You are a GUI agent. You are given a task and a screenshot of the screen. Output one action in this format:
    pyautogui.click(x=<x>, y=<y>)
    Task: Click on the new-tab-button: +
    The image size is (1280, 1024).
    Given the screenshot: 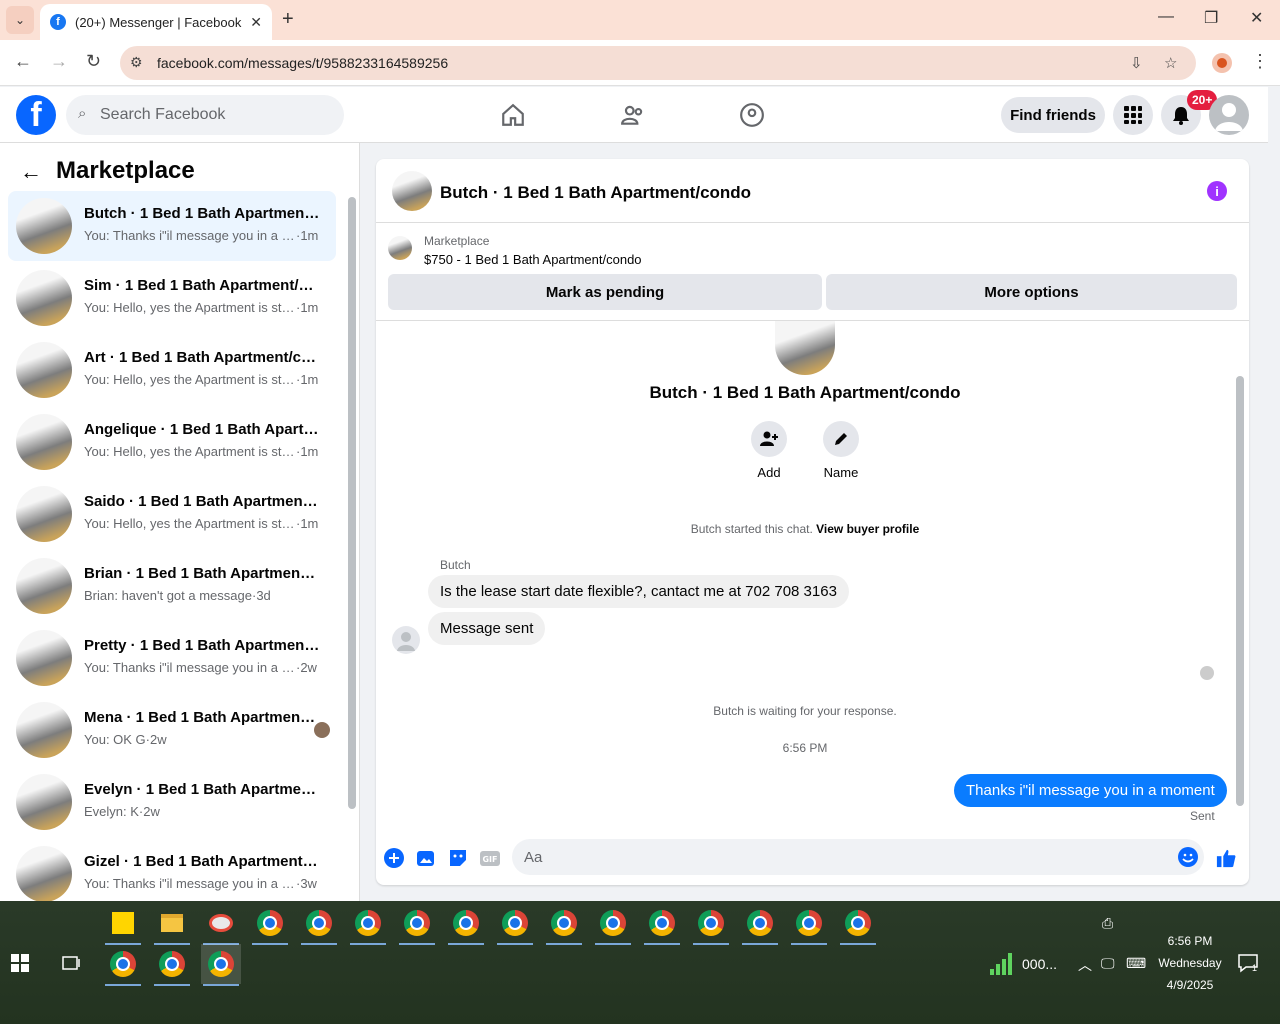 What is the action you would take?
    pyautogui.click(x=288, y=19)
    